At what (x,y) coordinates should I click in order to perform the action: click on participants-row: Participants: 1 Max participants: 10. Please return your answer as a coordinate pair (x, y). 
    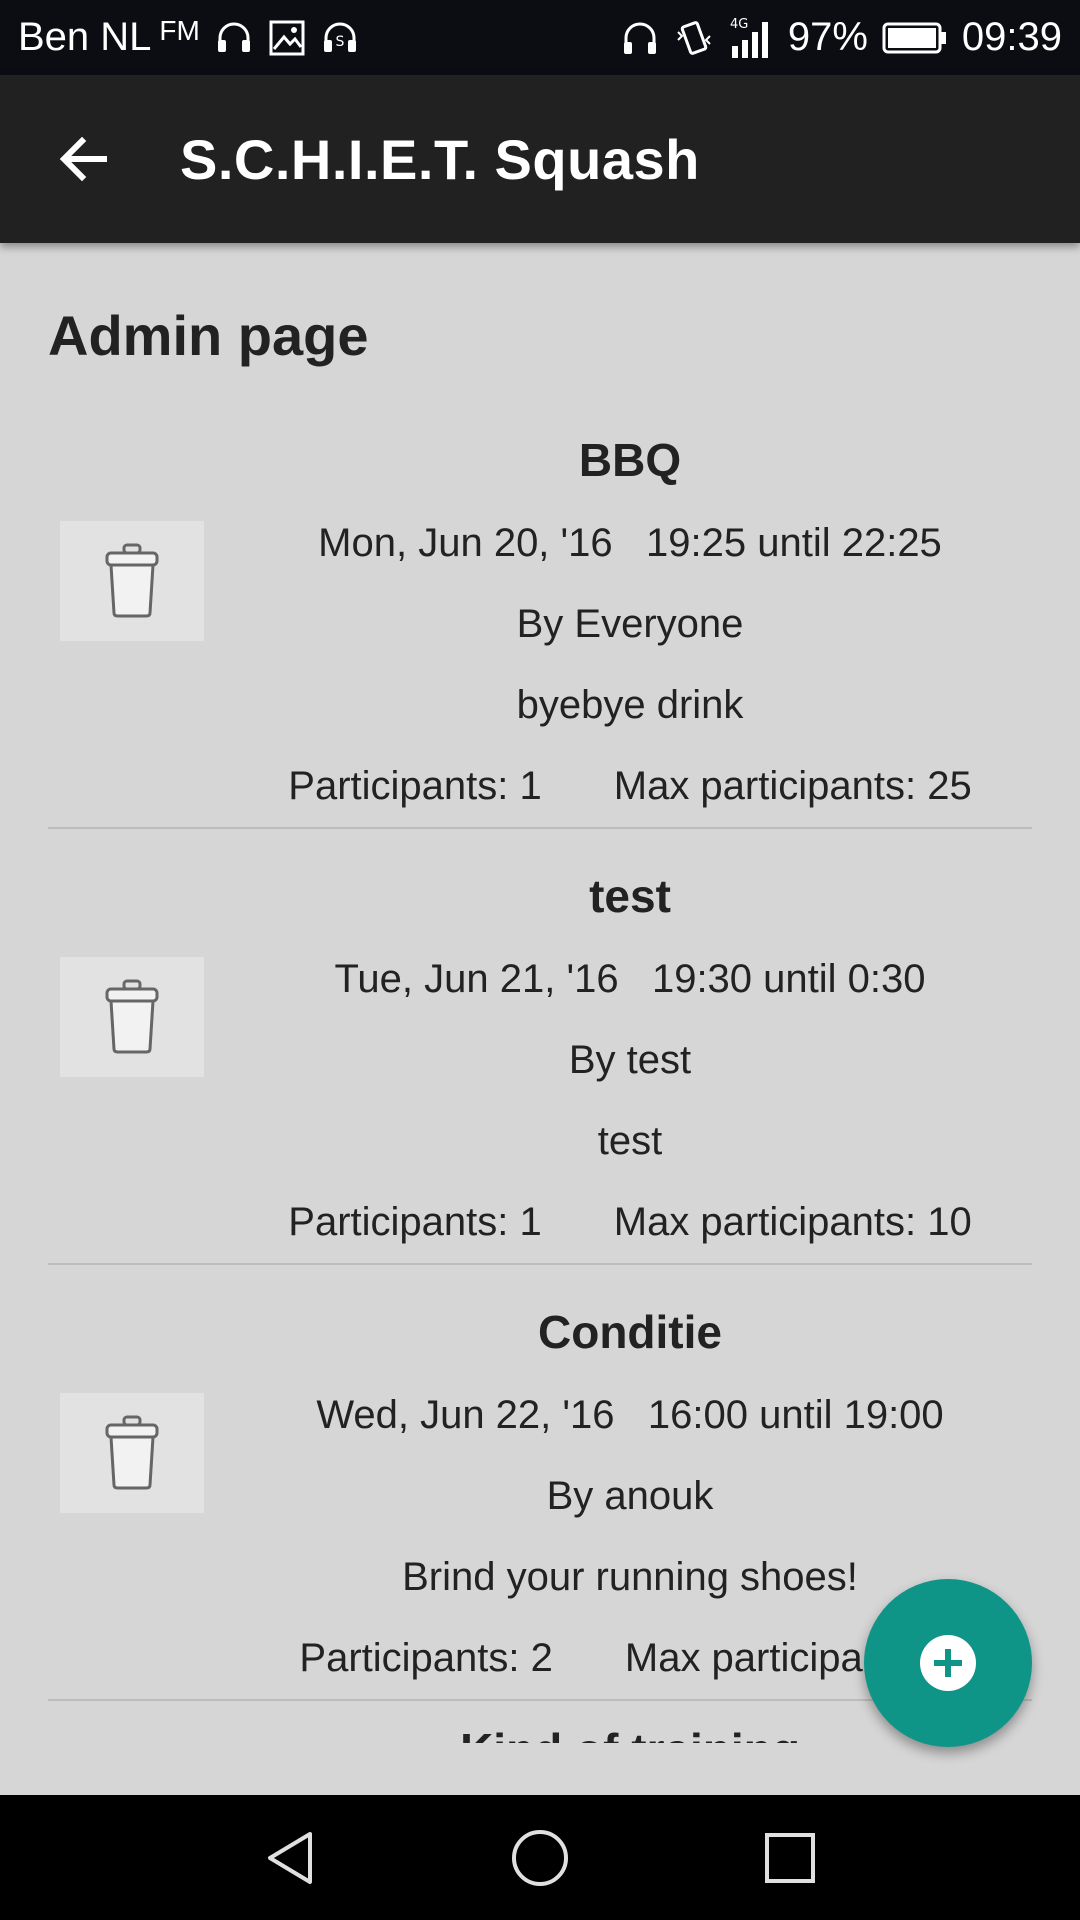
    Looking at the image, I should click on (630, 1222).